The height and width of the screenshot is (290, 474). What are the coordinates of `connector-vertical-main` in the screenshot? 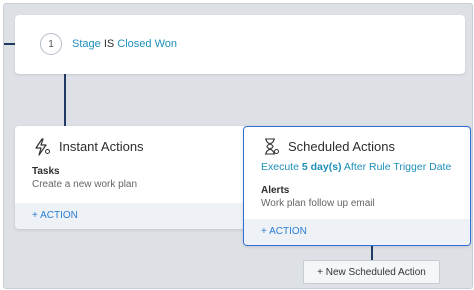 It's located at (65, 100).